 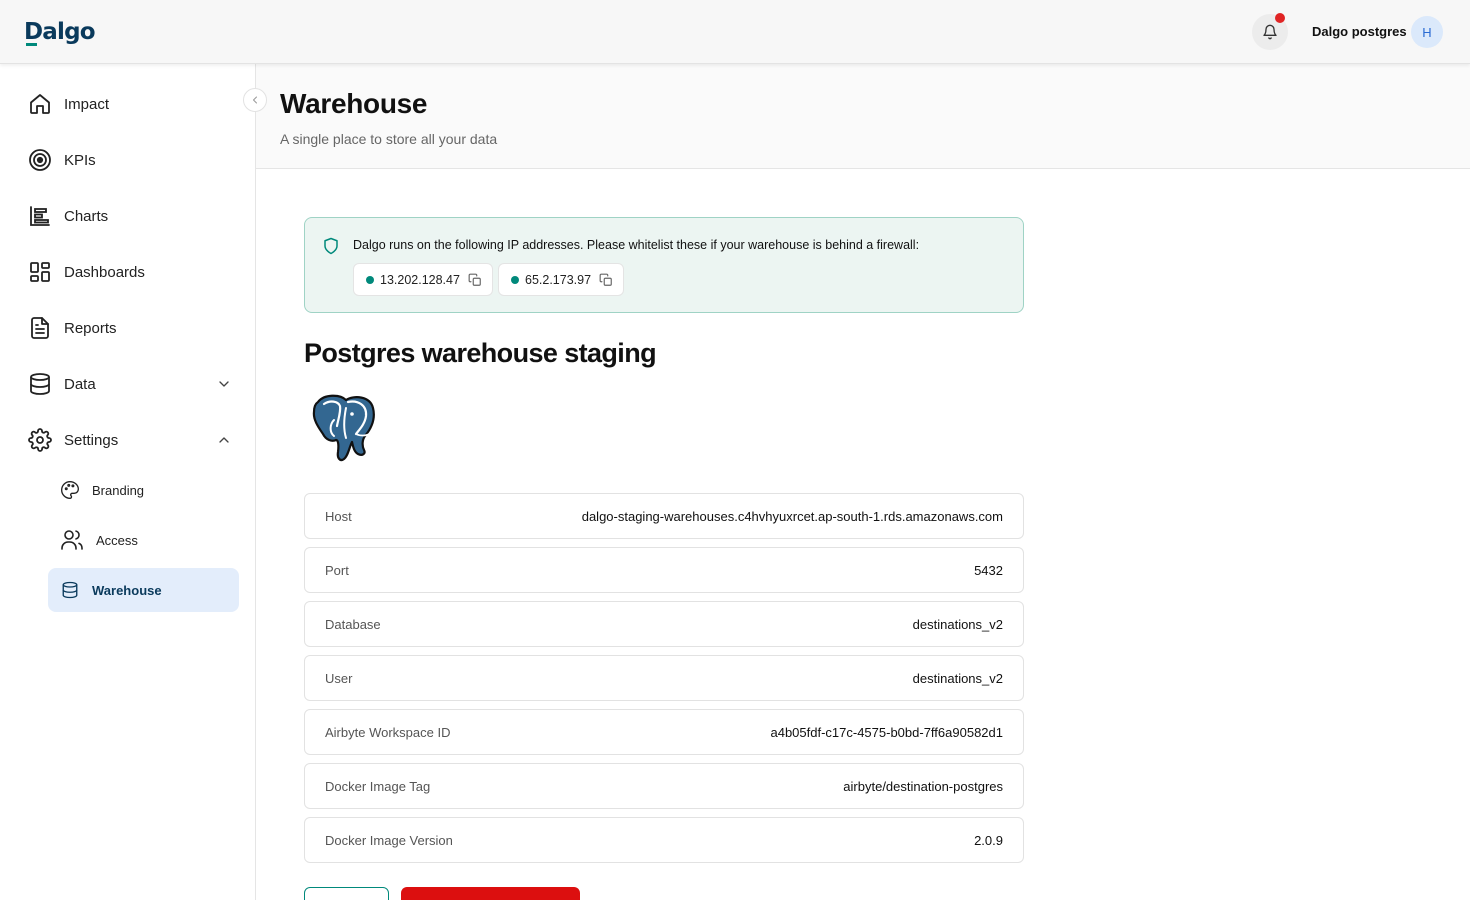 What do you see at coordinates (1427, 32) in the screenshot?
I see `avatar: H` at bounding box center [1427, 32].